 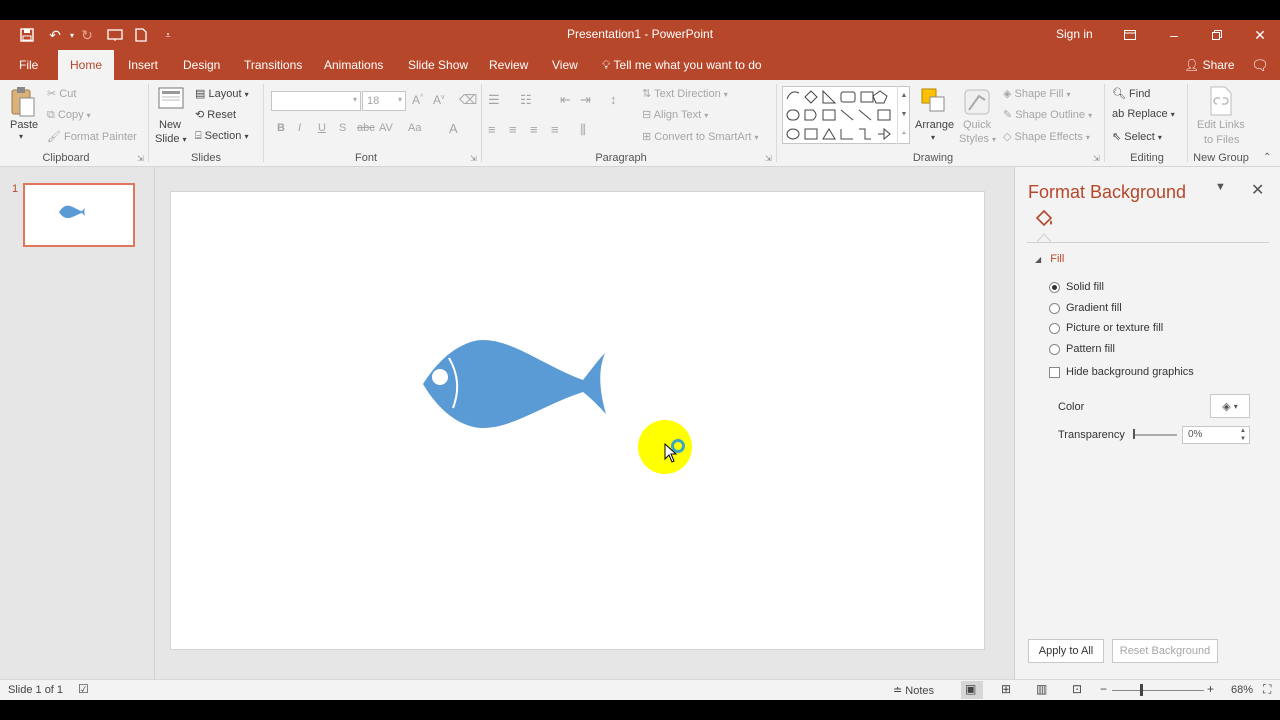 I want to click on pane-options-dropdown-icon: ▼, so click(x=1220, y=187).